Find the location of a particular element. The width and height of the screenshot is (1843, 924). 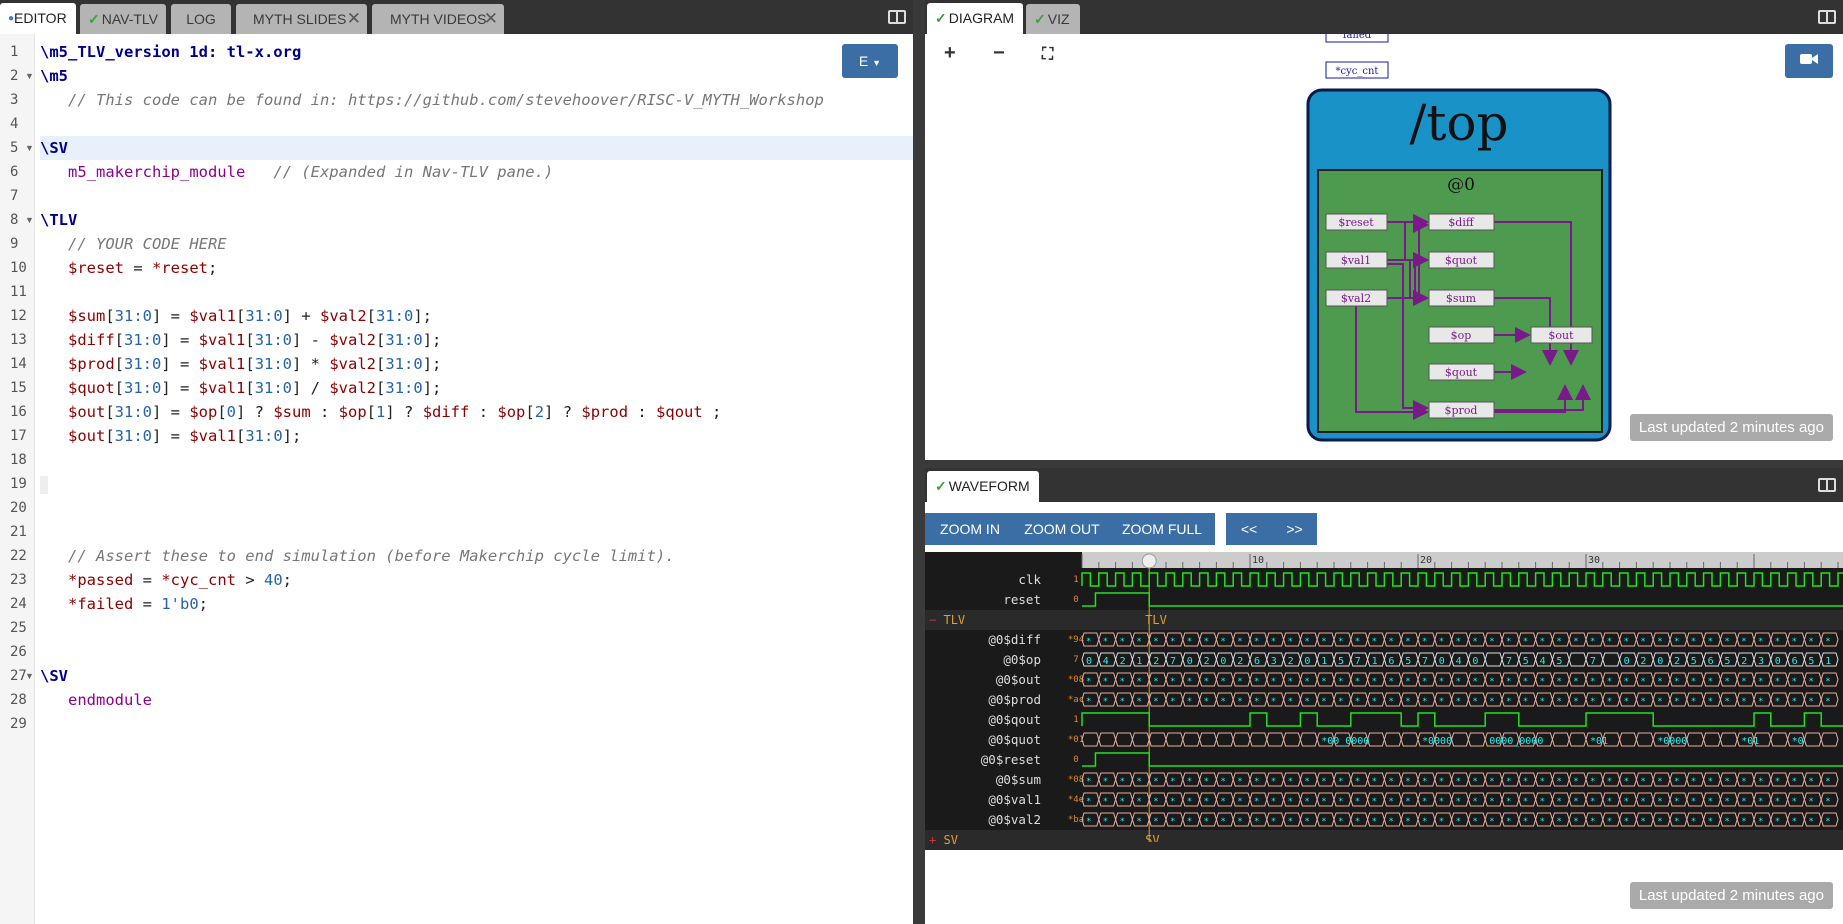

line-number: 6 is located at coordinates (14, 172).